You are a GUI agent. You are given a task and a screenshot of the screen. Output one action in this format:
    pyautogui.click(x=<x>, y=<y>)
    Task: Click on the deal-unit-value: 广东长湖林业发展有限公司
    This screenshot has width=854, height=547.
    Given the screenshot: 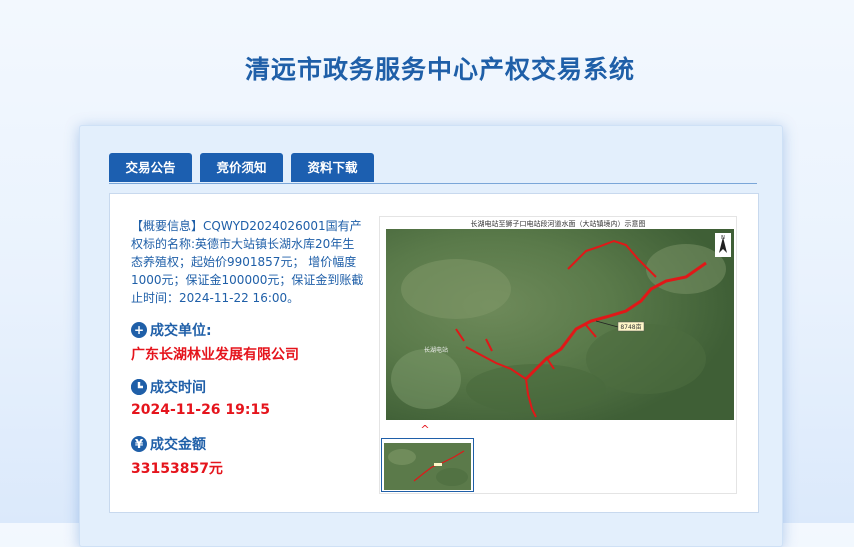 What is the action you would take?
    pyautogui.click(x=215, y=355)
    